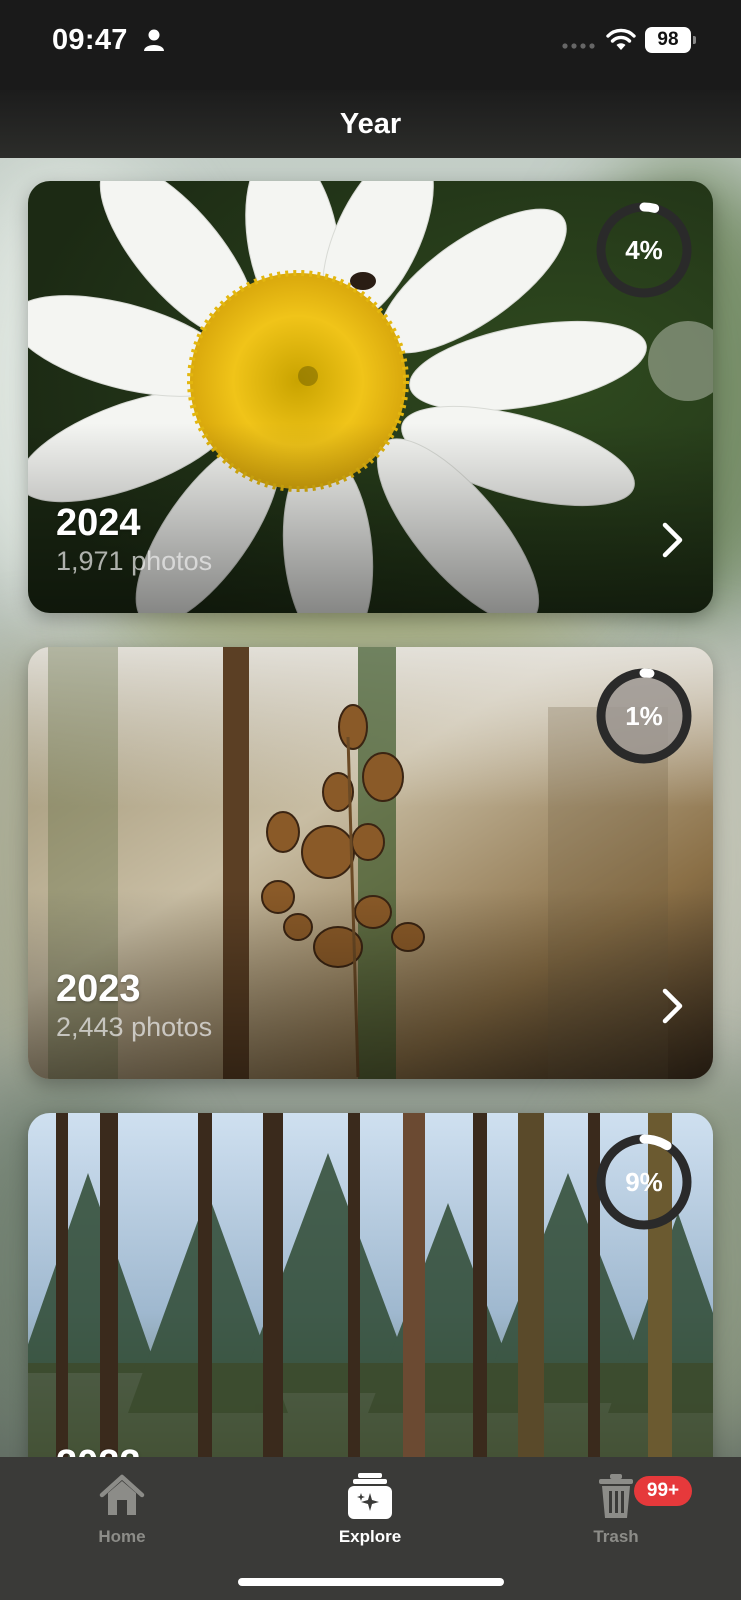 This screenshot has height=1600, width=741. What do you see at coordinates (90, 40) in the screenshot?
I see `status-time: 09:47` at bounding box center [90, 40].